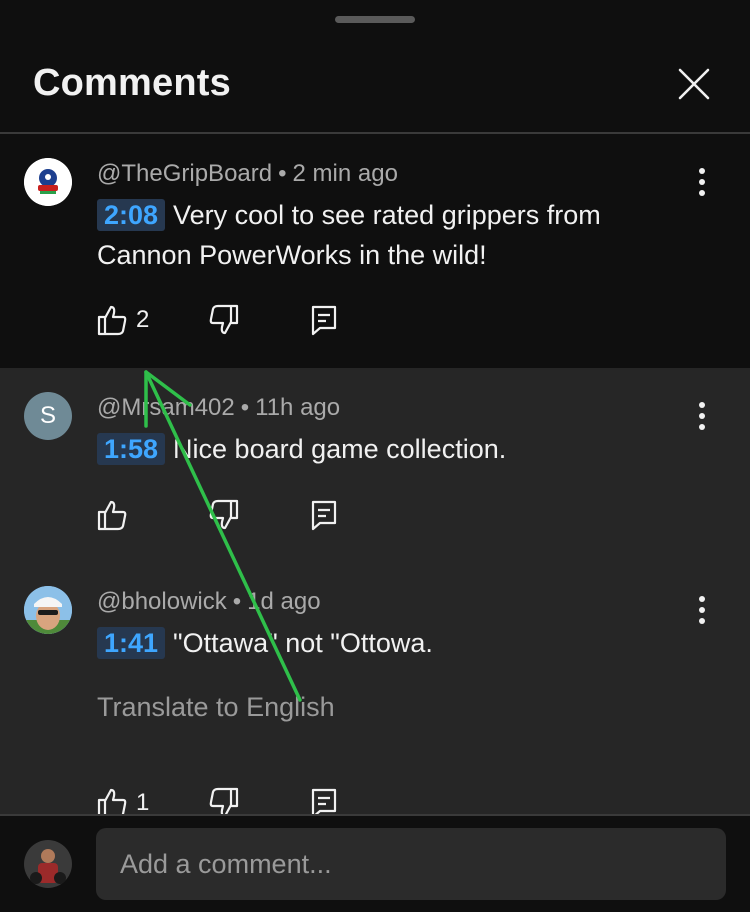  I want to click on page-title: Comments, so click(132, 83).